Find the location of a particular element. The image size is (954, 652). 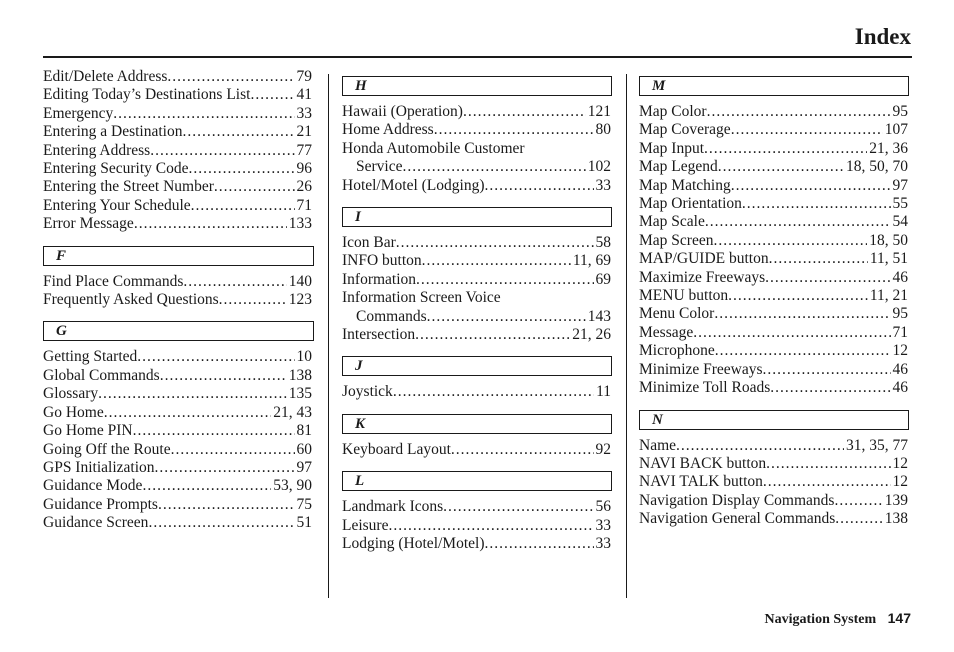

entry-page-ref: 96 is located at coordinates (304, 169).